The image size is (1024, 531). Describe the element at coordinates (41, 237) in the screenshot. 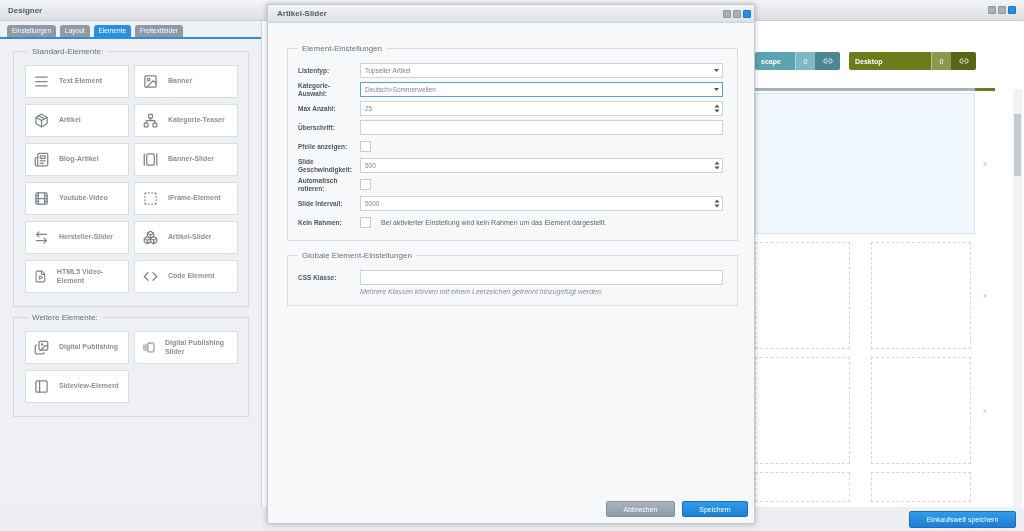

I see `arrows-icon` at that location.